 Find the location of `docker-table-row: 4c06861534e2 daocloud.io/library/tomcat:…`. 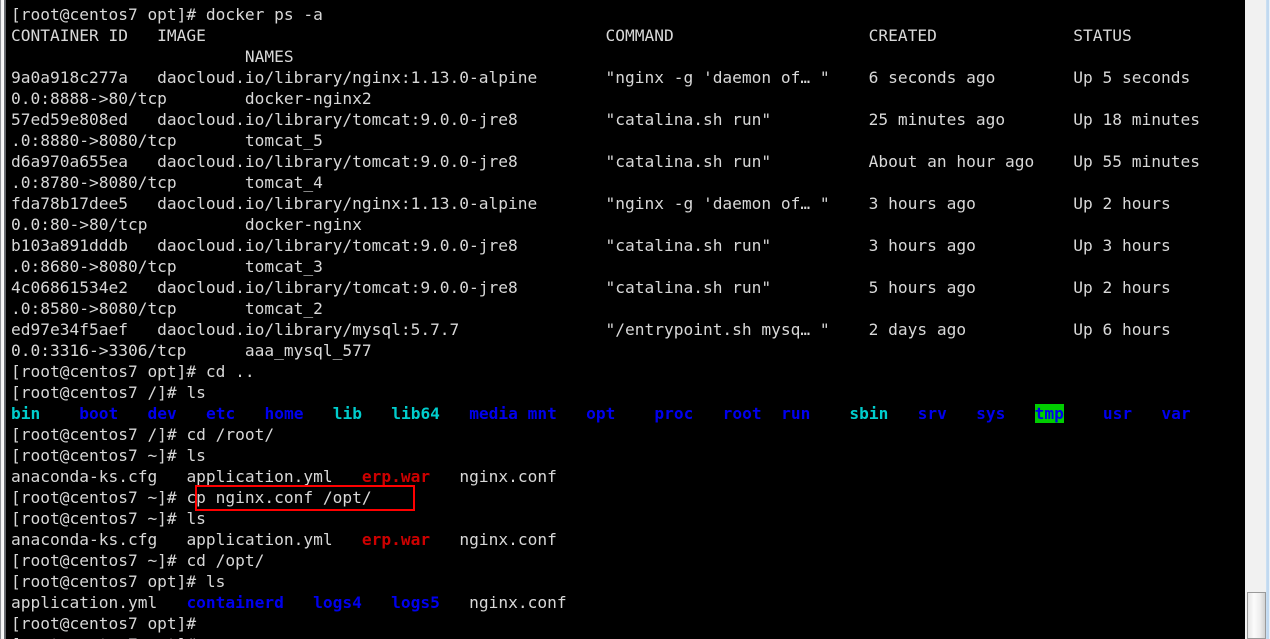

docker-table-row: 4c06861534e2 daocloud.io/library/tomcat:… is located at coordinates (628, 287).